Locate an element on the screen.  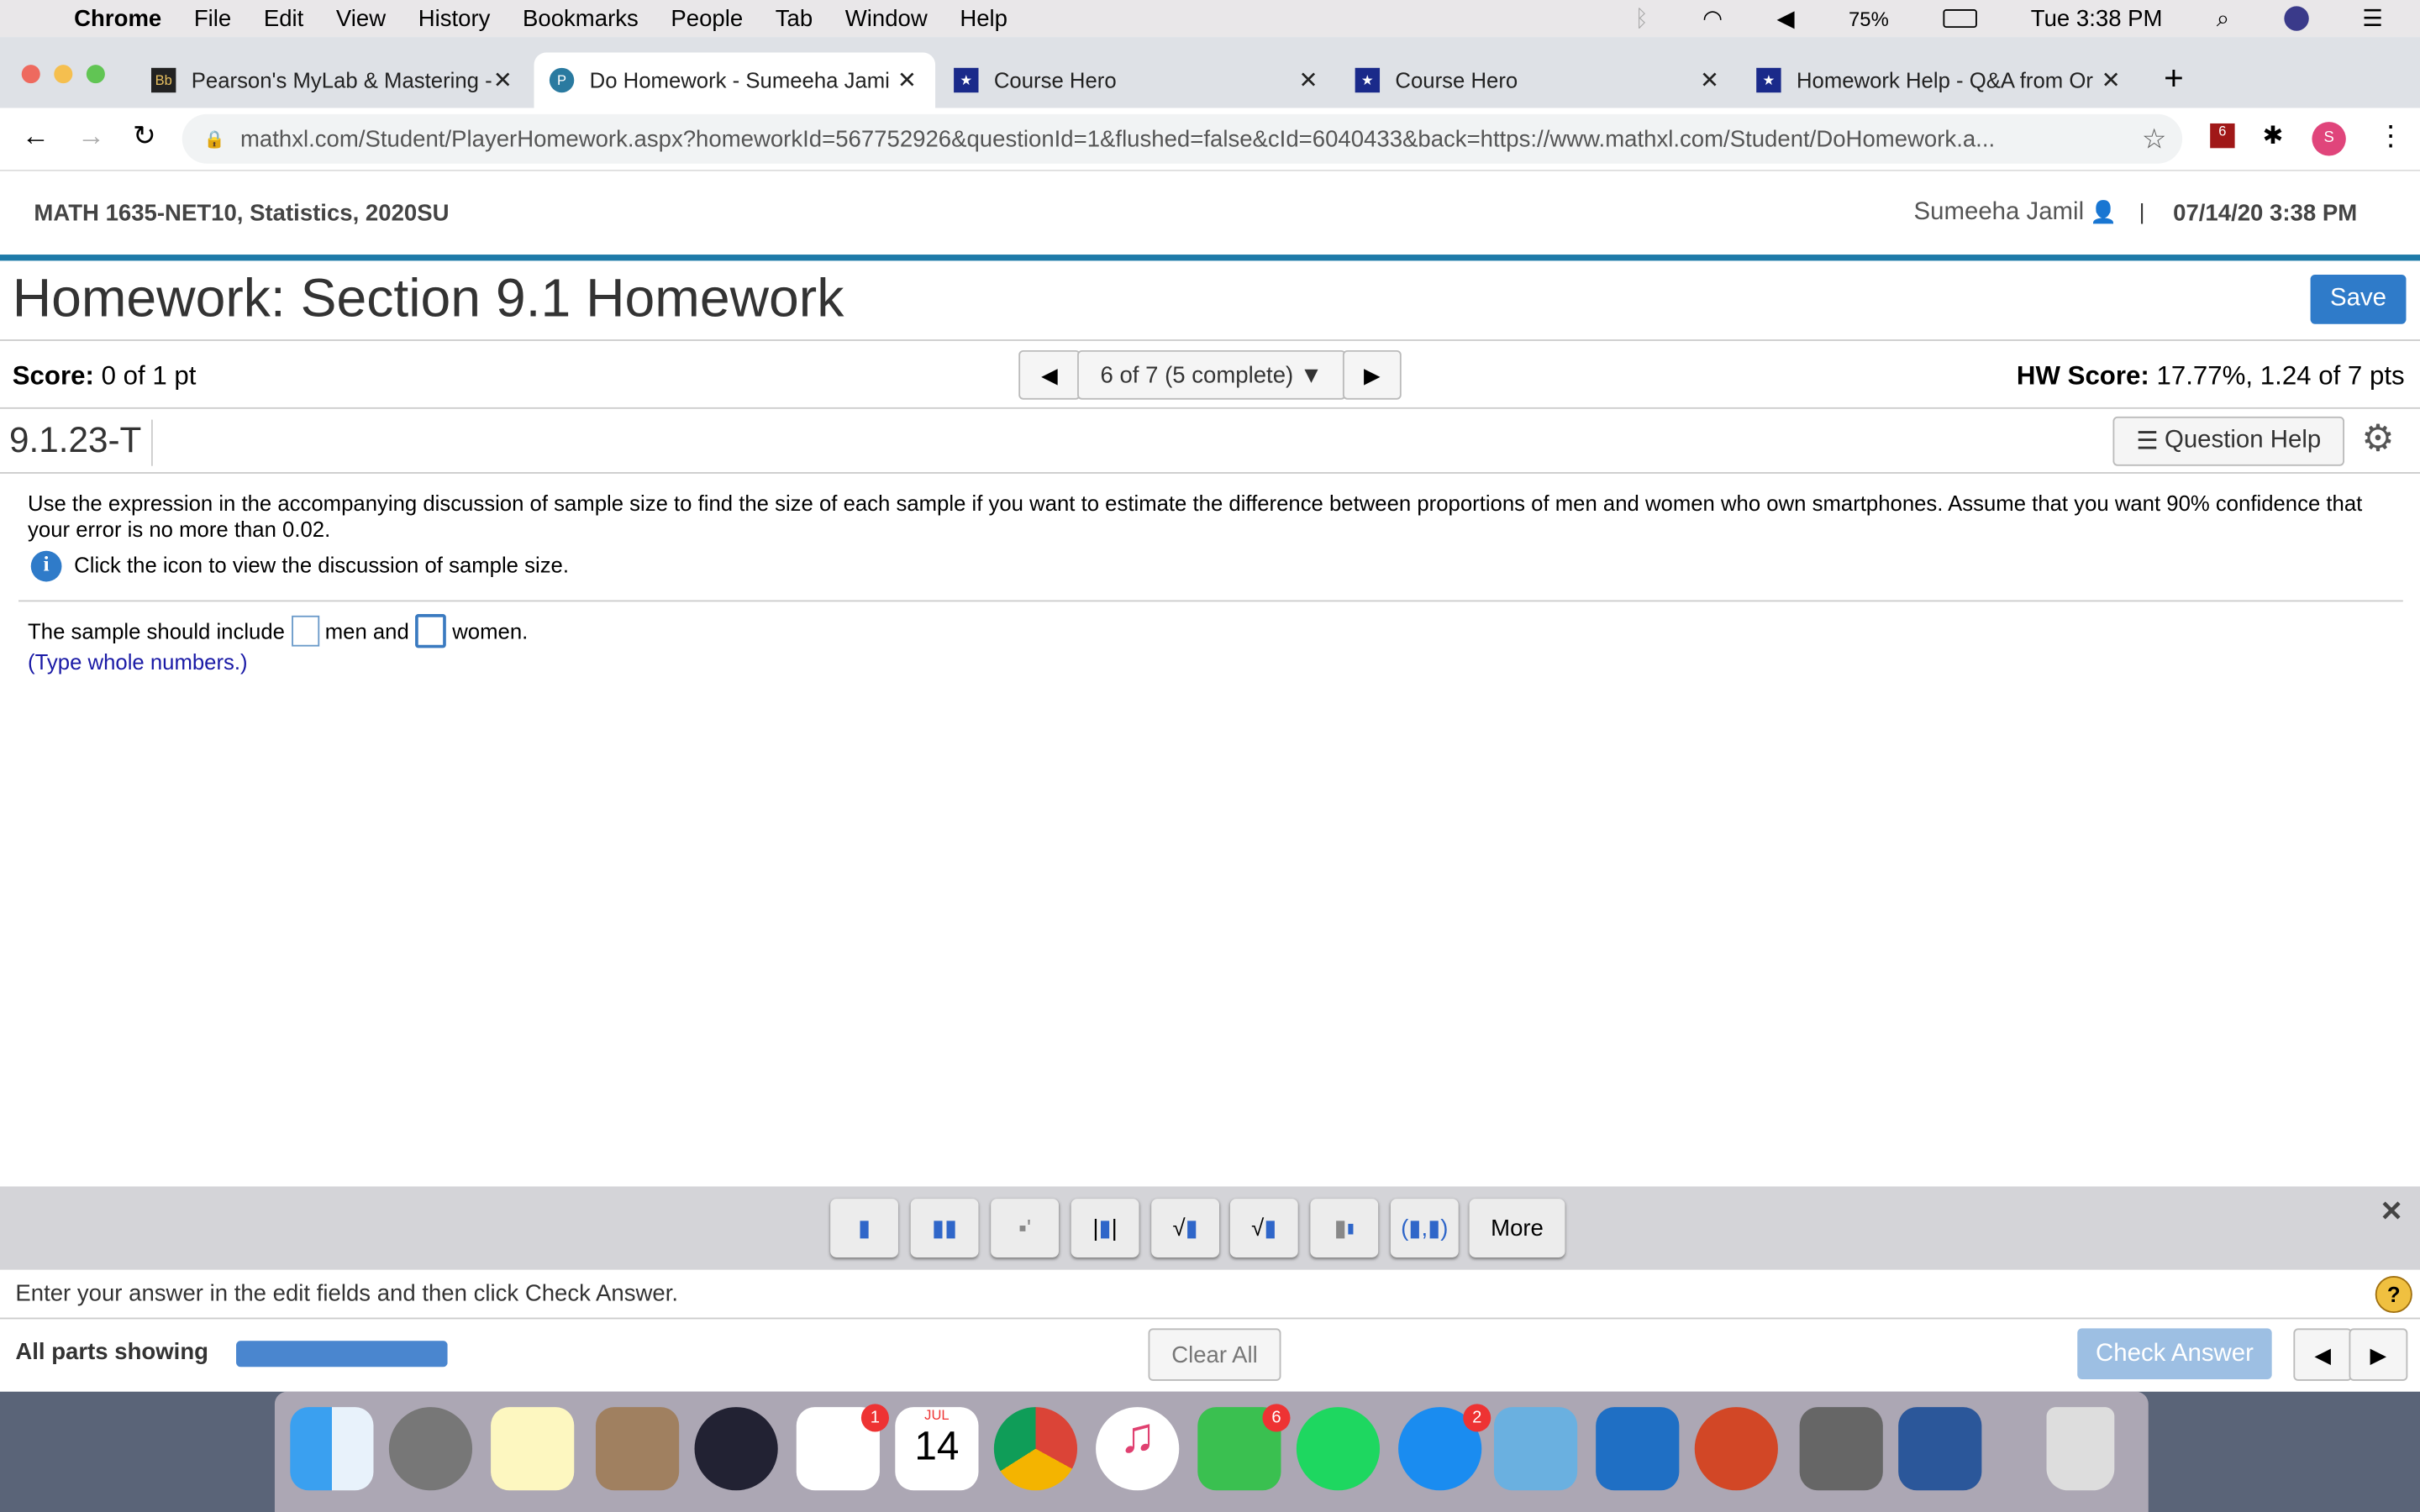
trash-icon is located at coordinates (2081, 1449).